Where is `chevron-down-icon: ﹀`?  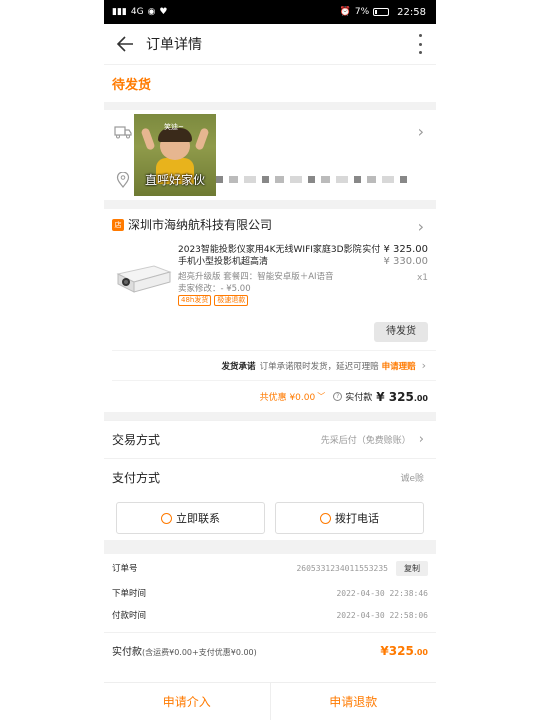 chevron-down-icon: ﹀ is located at coordinates (321, 396).